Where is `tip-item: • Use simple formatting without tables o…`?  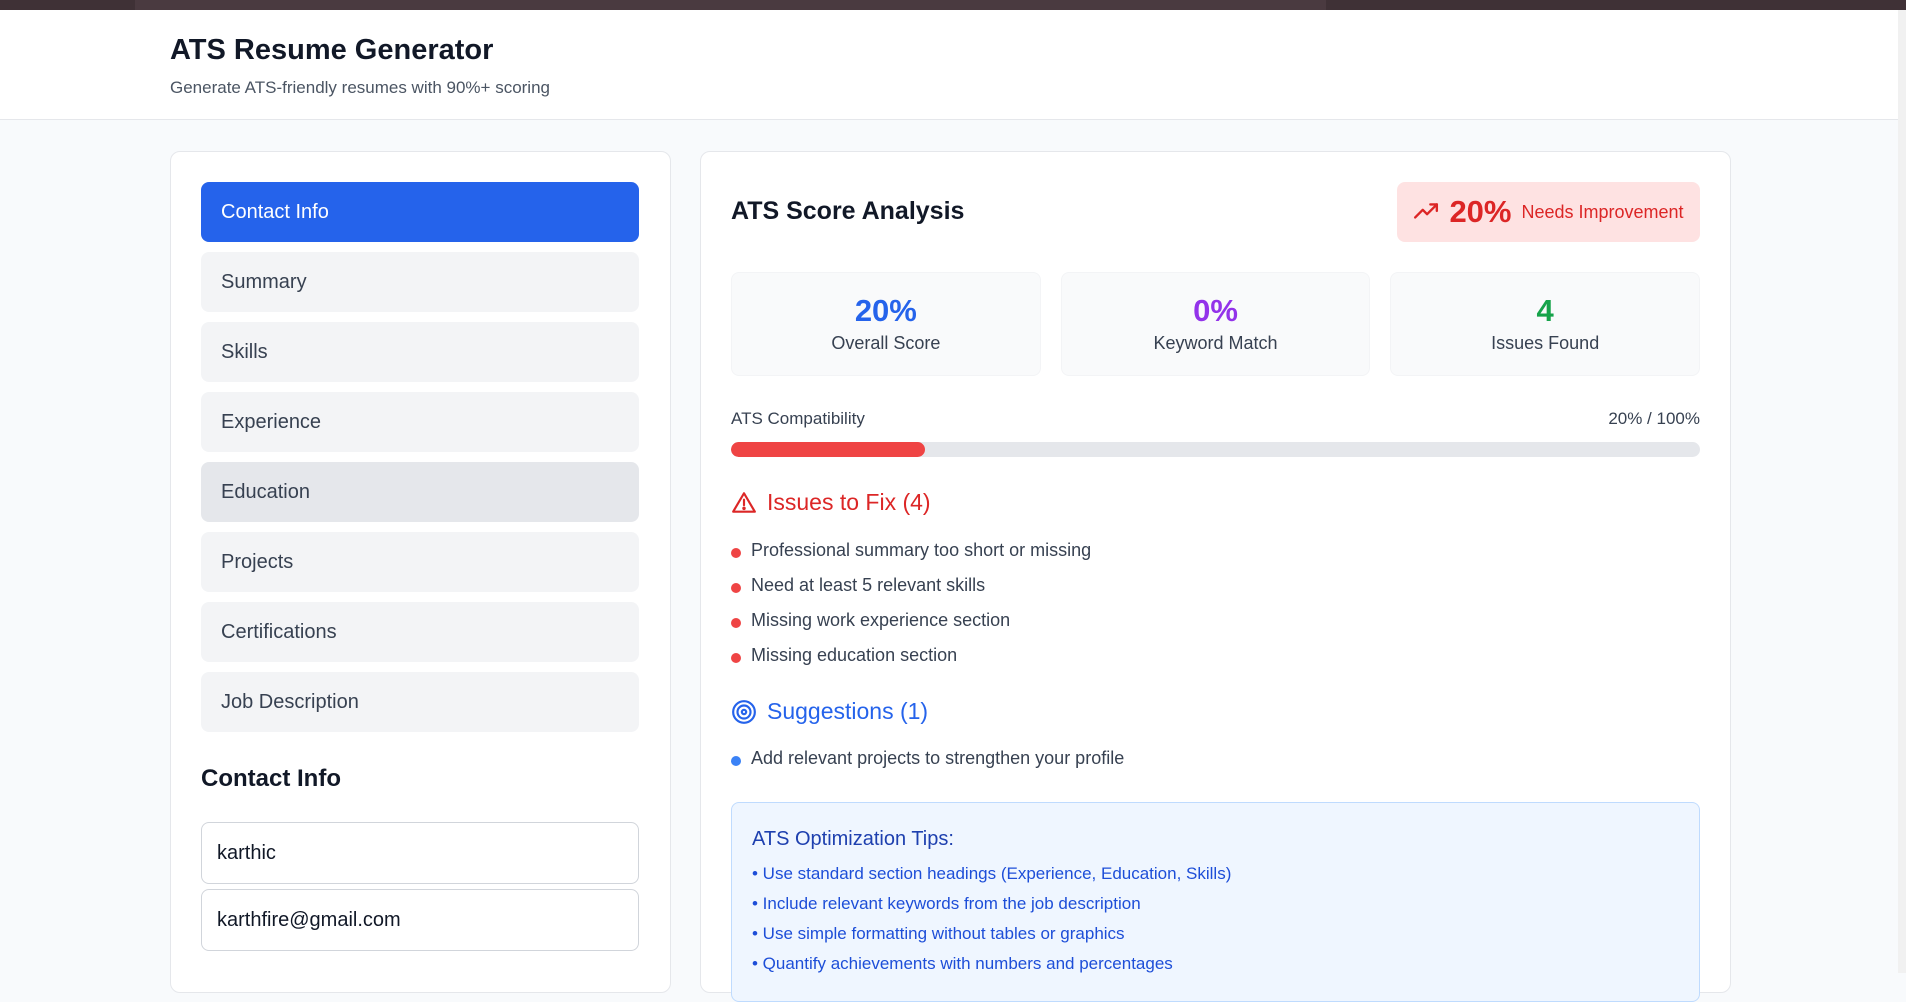 tip-item: • Use simple formatting without tables o… is located at coordinates (938, 933).